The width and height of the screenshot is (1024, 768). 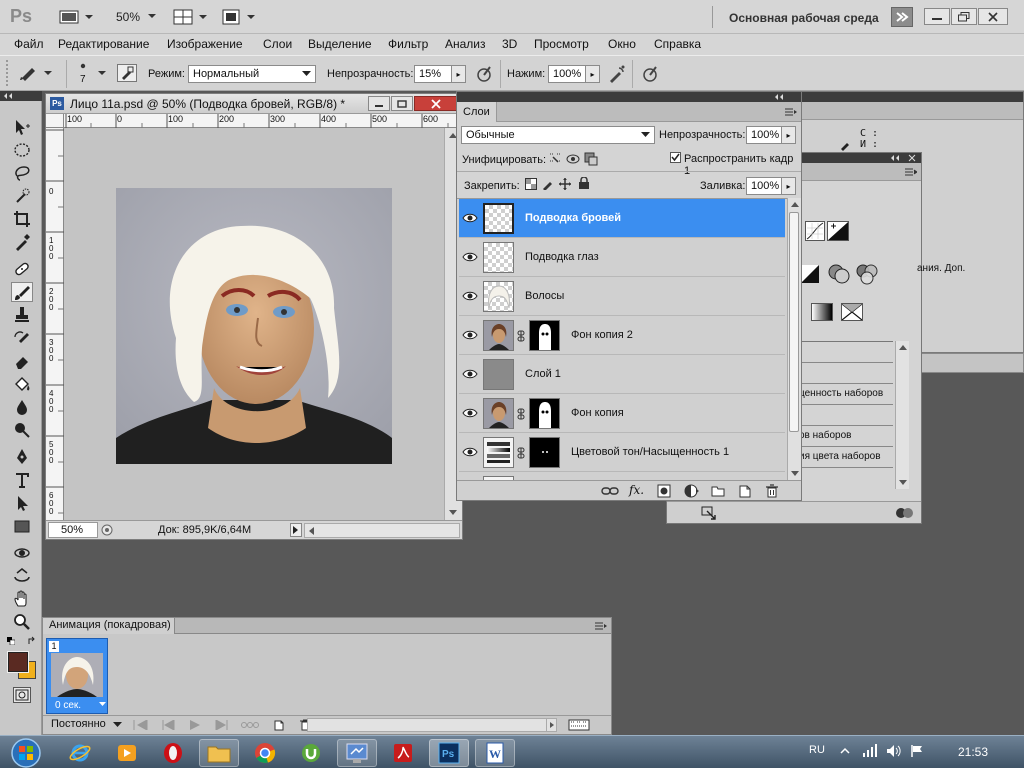 I want to click on first-frame-icon, so click(x=141, y=725).